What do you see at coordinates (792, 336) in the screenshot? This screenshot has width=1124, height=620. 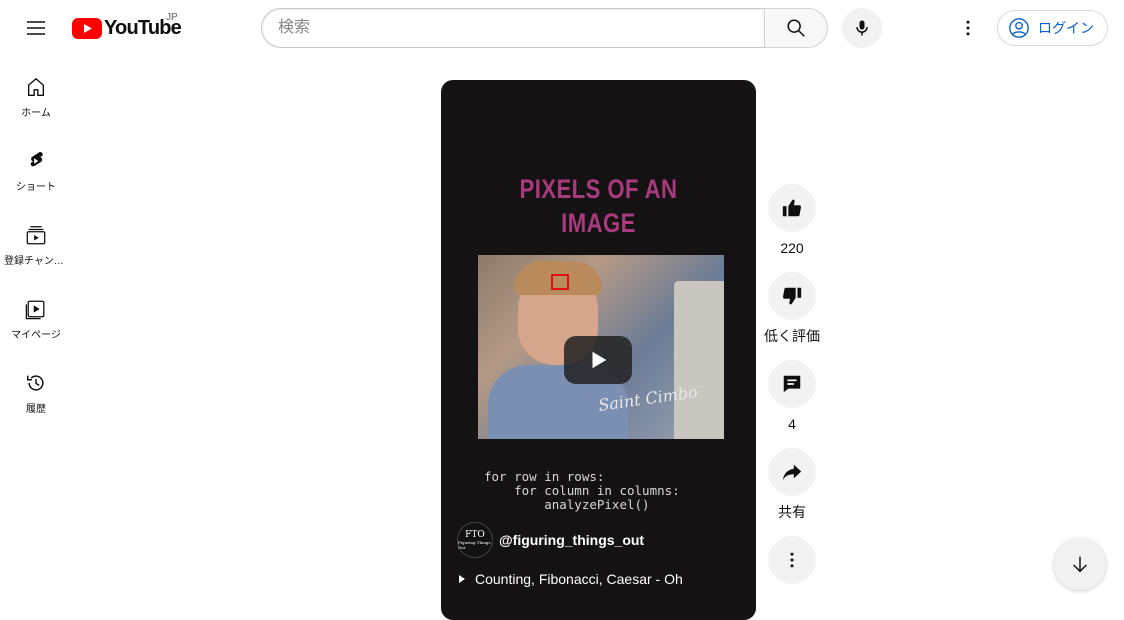 I see `dislike-label: 低く評価` at bounding box center [792, 336].